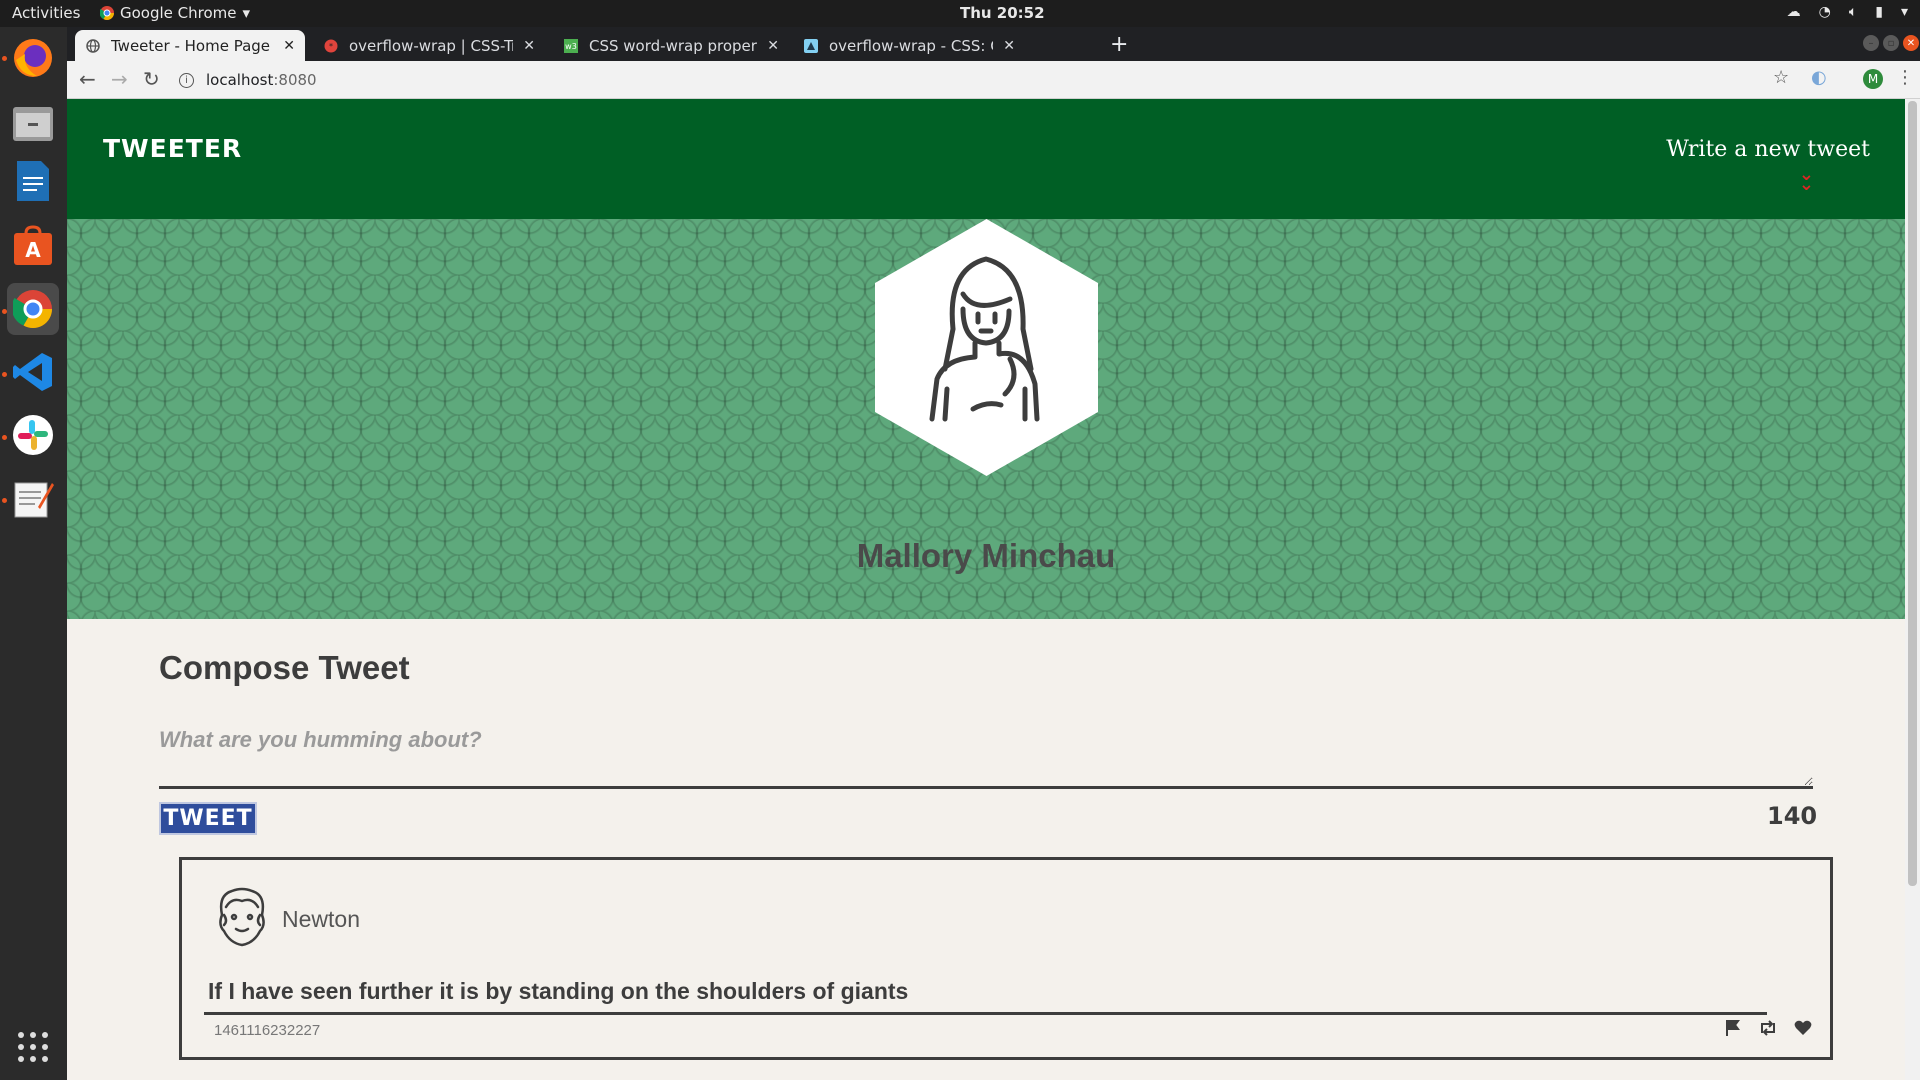 The image size is (1920, 1080). Describe the element at coordinates (151, 79) in the screenshot. I see `reload-icon: ↻` at that location.